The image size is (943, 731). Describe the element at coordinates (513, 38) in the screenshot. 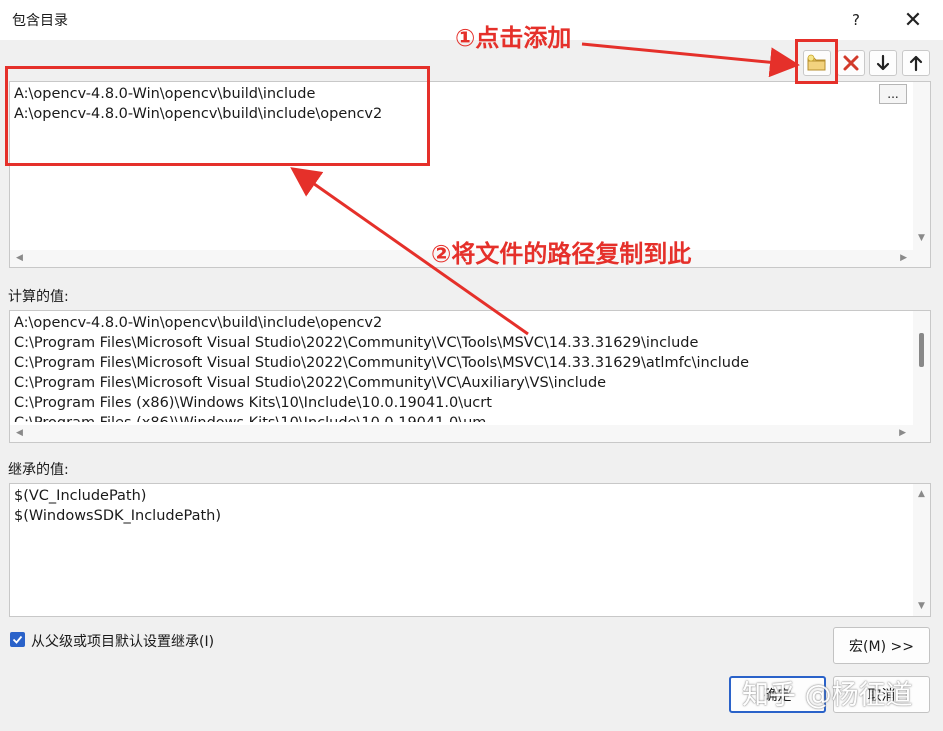

I see `annotation-step-1: ①点击添加` at that location.